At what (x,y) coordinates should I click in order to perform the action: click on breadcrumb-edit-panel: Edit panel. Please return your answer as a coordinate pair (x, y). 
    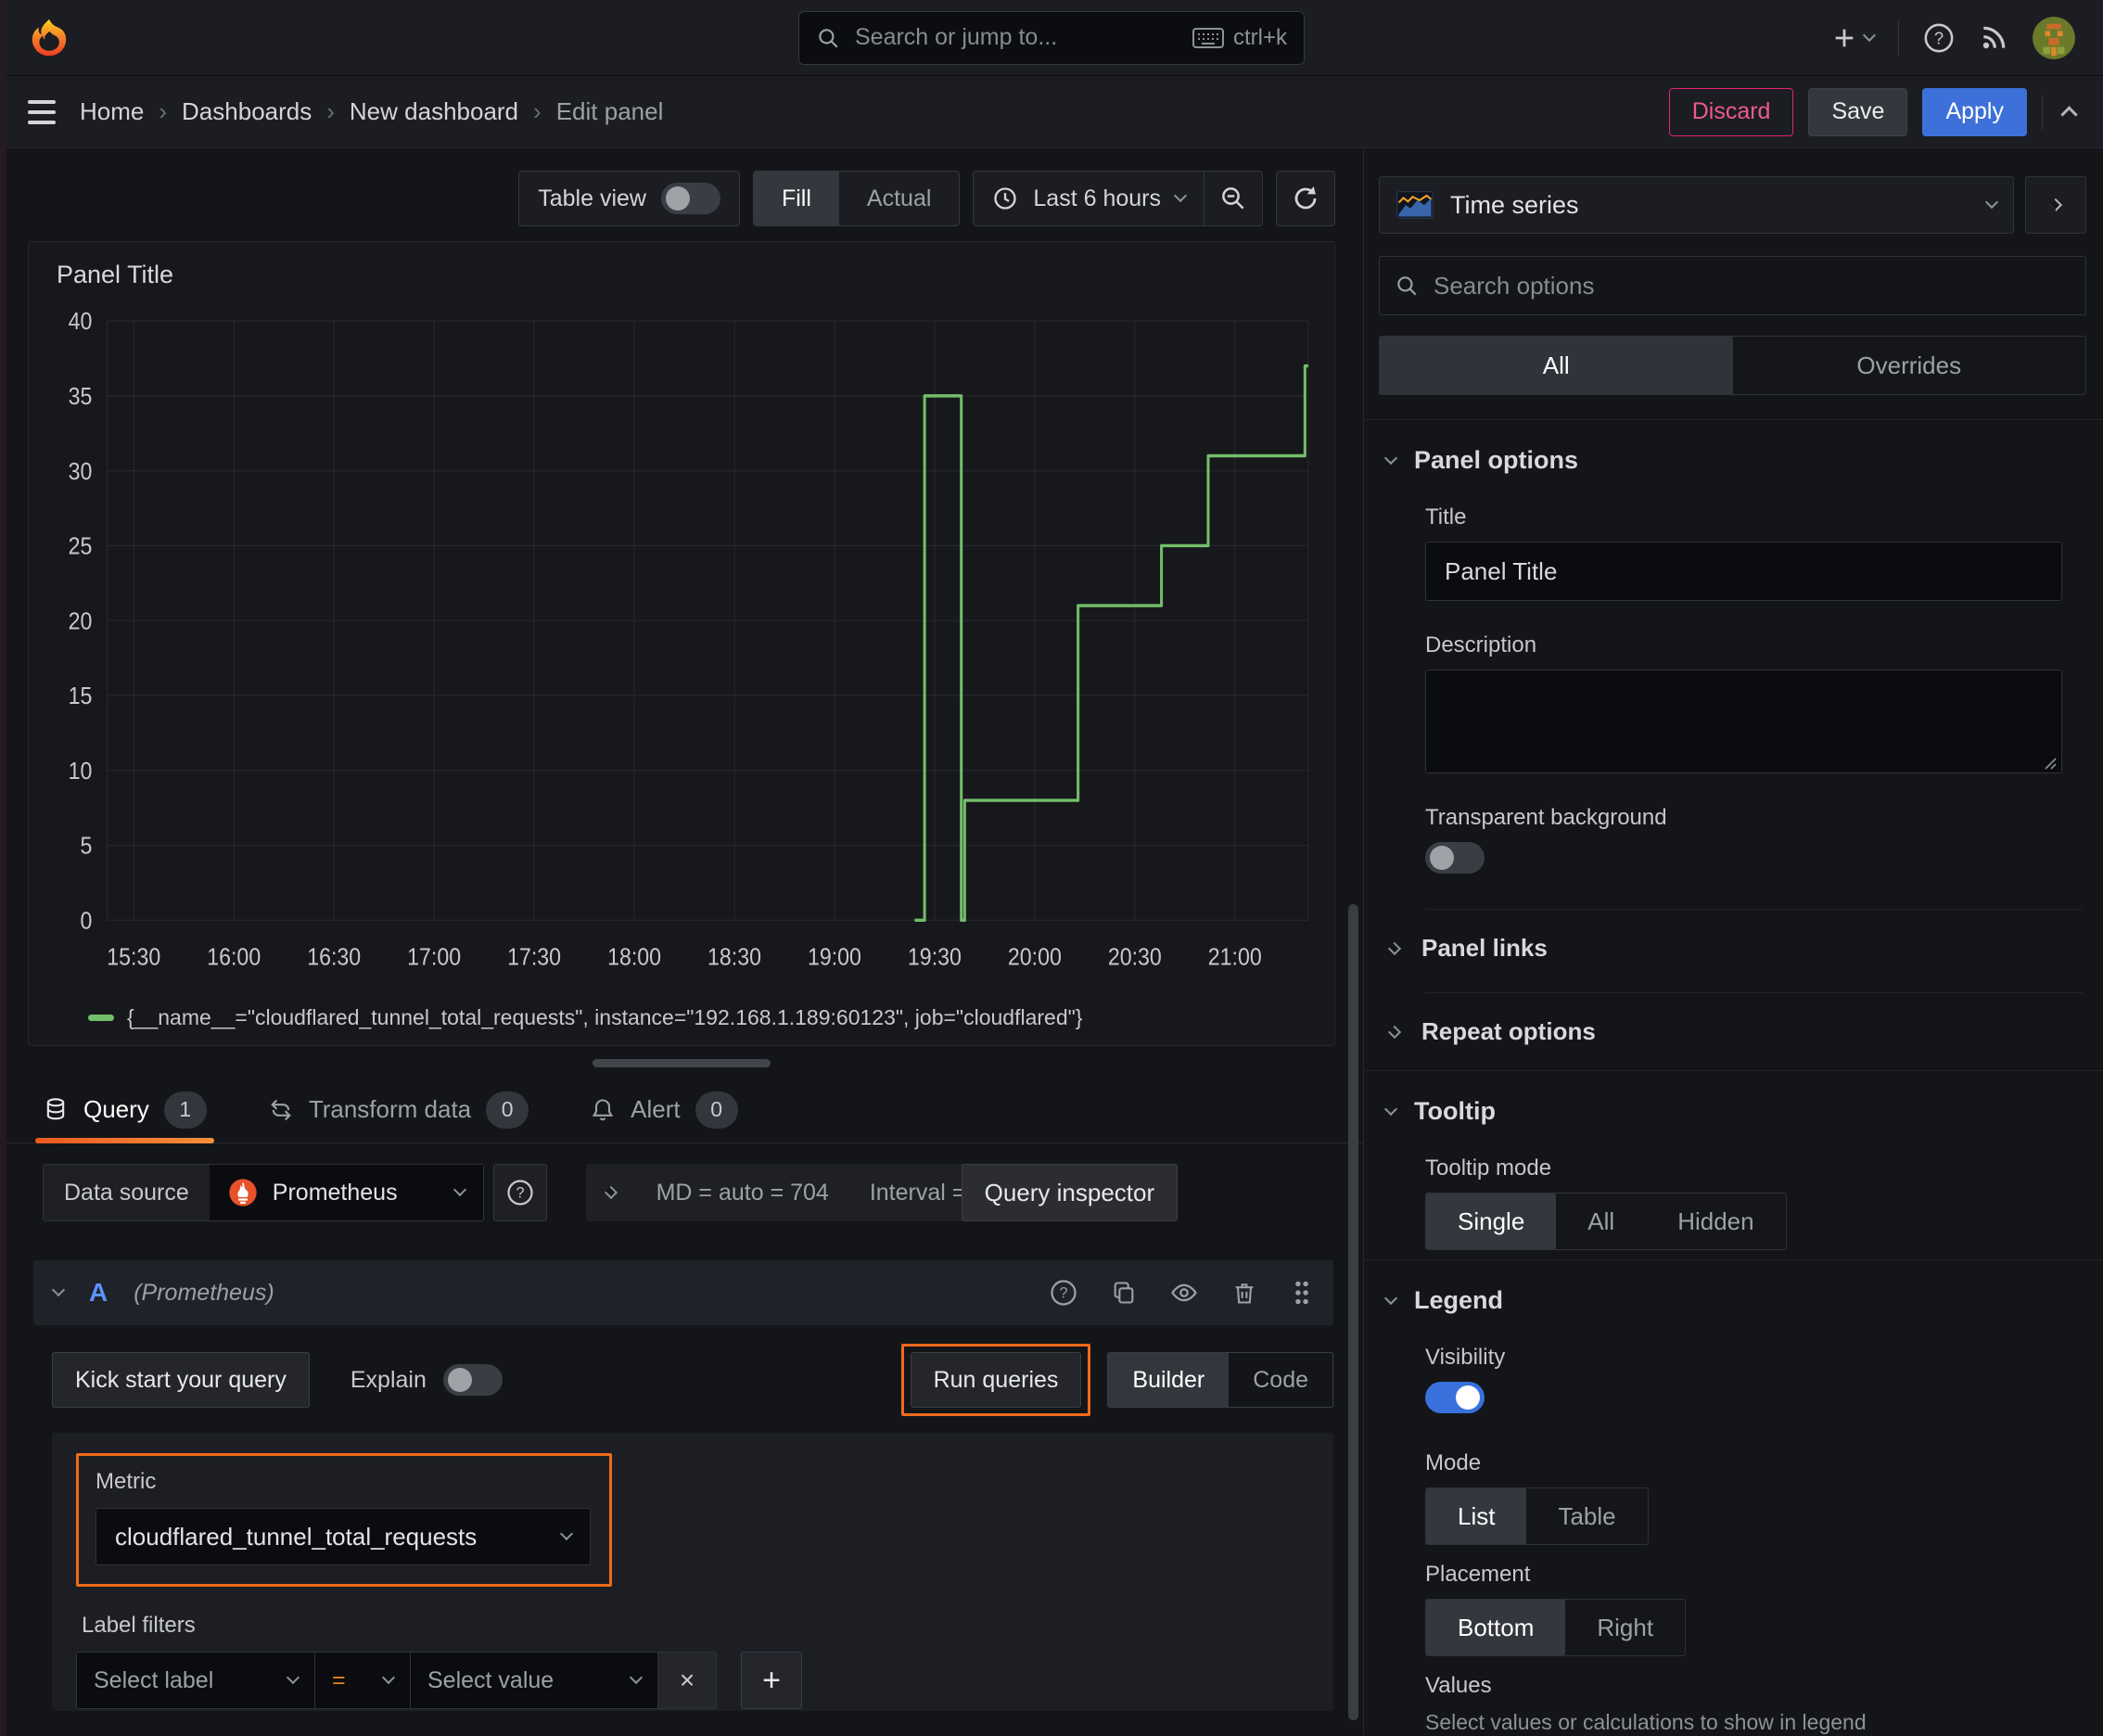
    Looking at the image, I should click on (609, 111).